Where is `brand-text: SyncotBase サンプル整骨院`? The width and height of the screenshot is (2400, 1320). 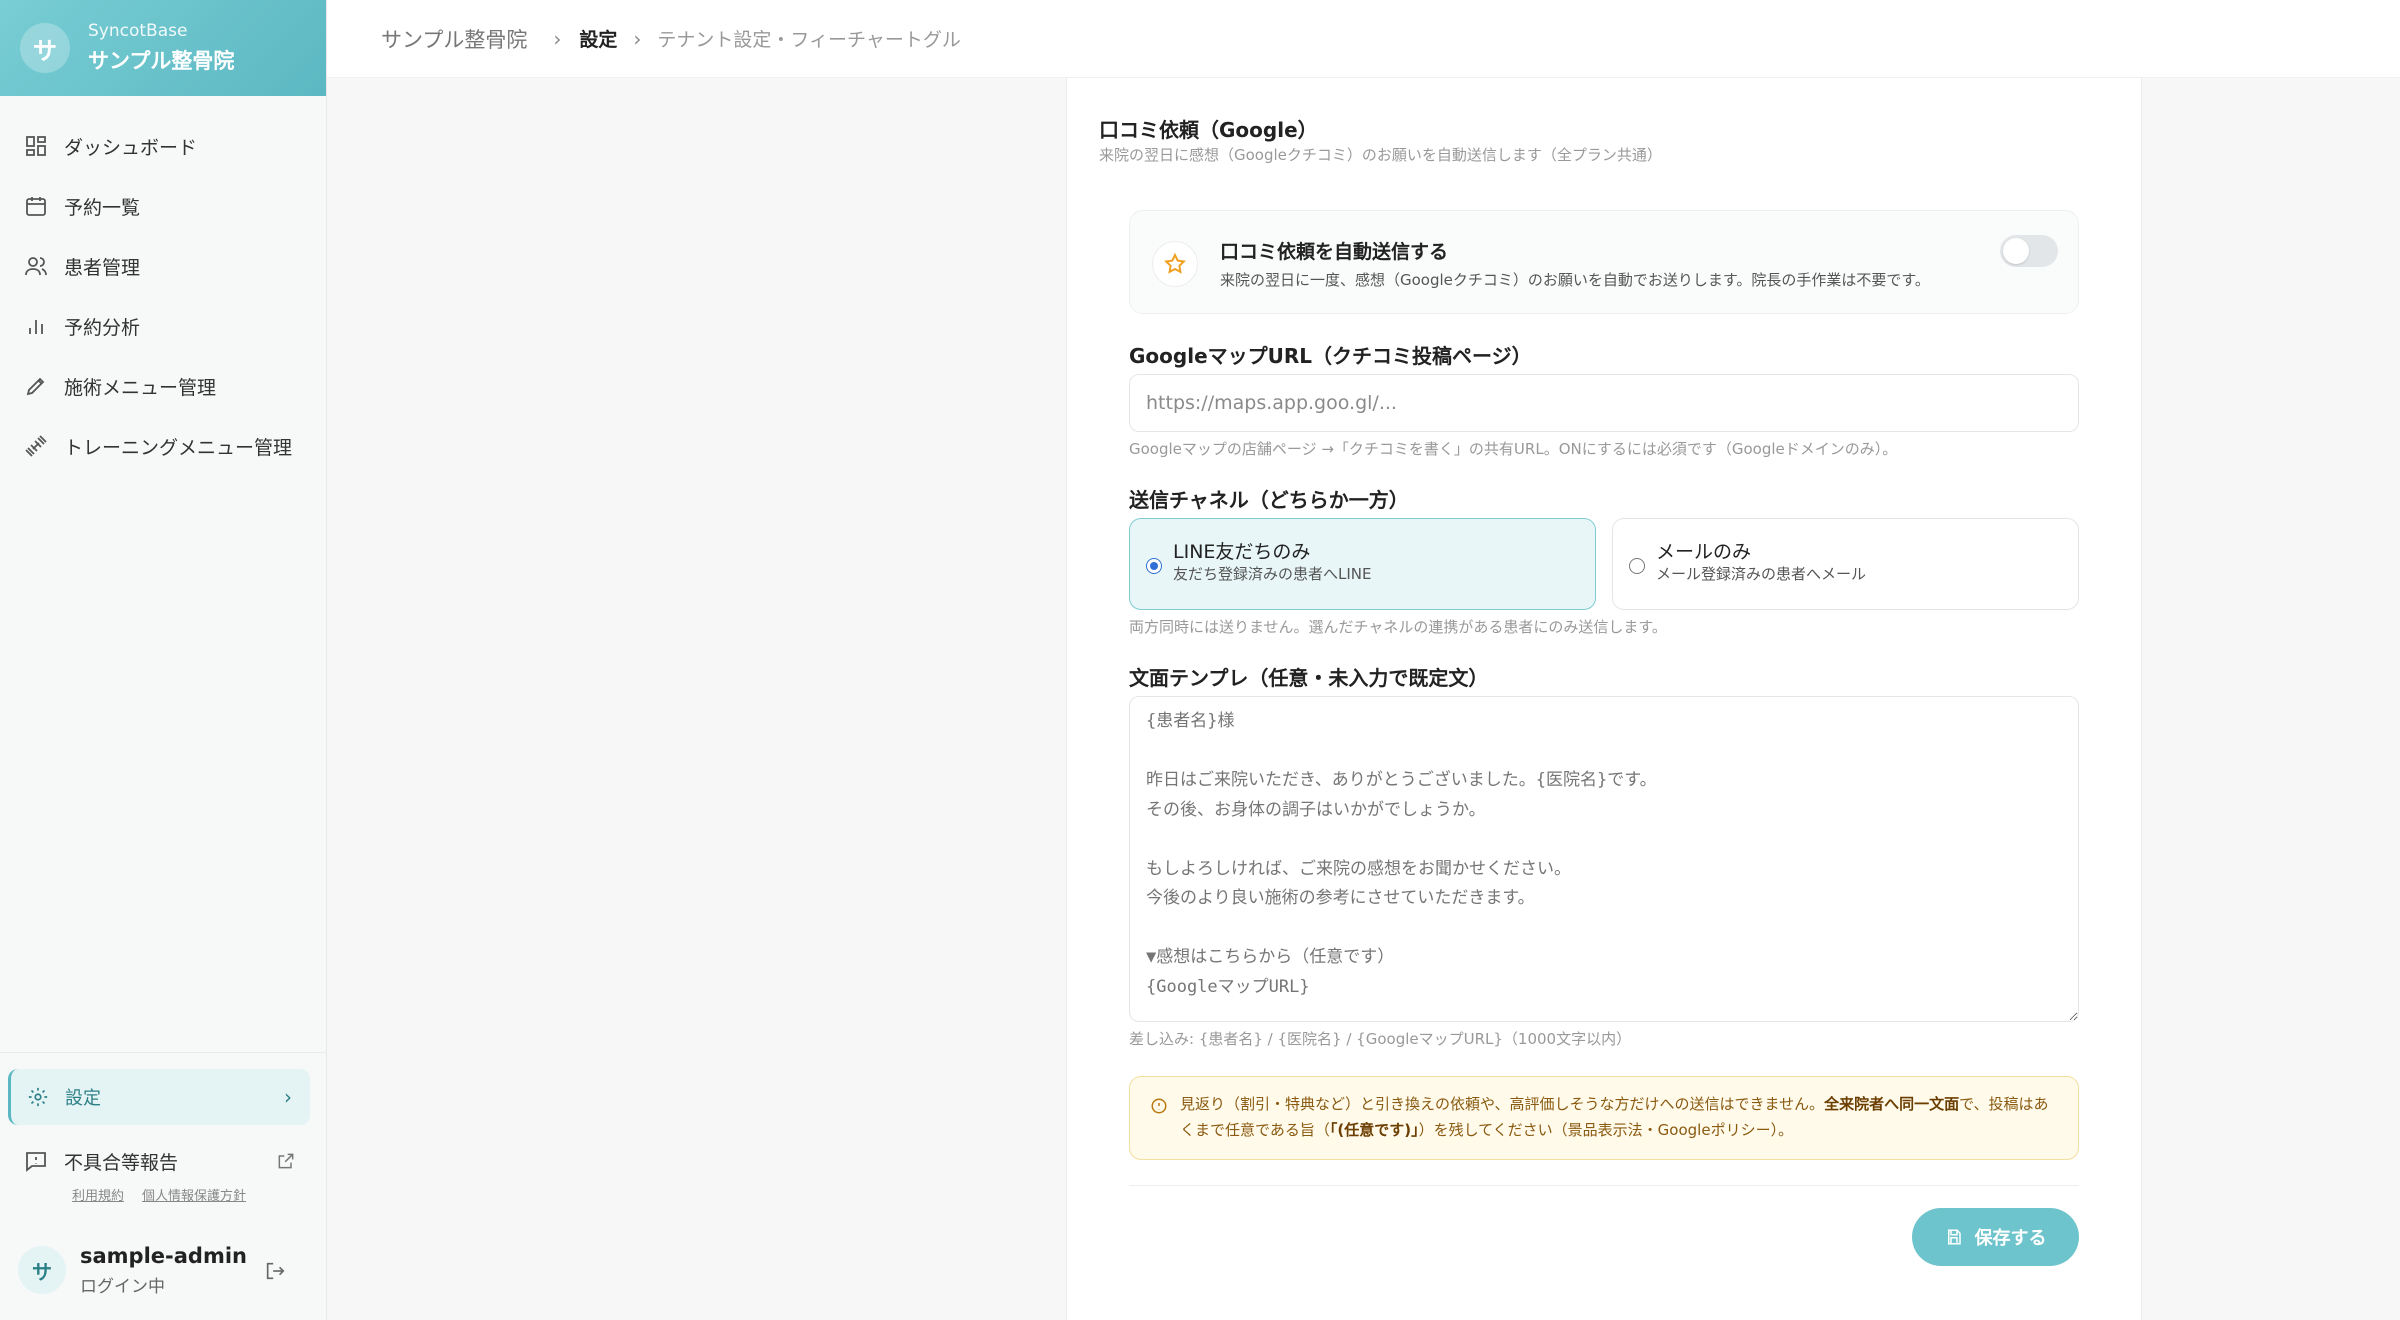
brand-text: SyncotBase サンプル整骨院 is located at coordinates (161, 48).